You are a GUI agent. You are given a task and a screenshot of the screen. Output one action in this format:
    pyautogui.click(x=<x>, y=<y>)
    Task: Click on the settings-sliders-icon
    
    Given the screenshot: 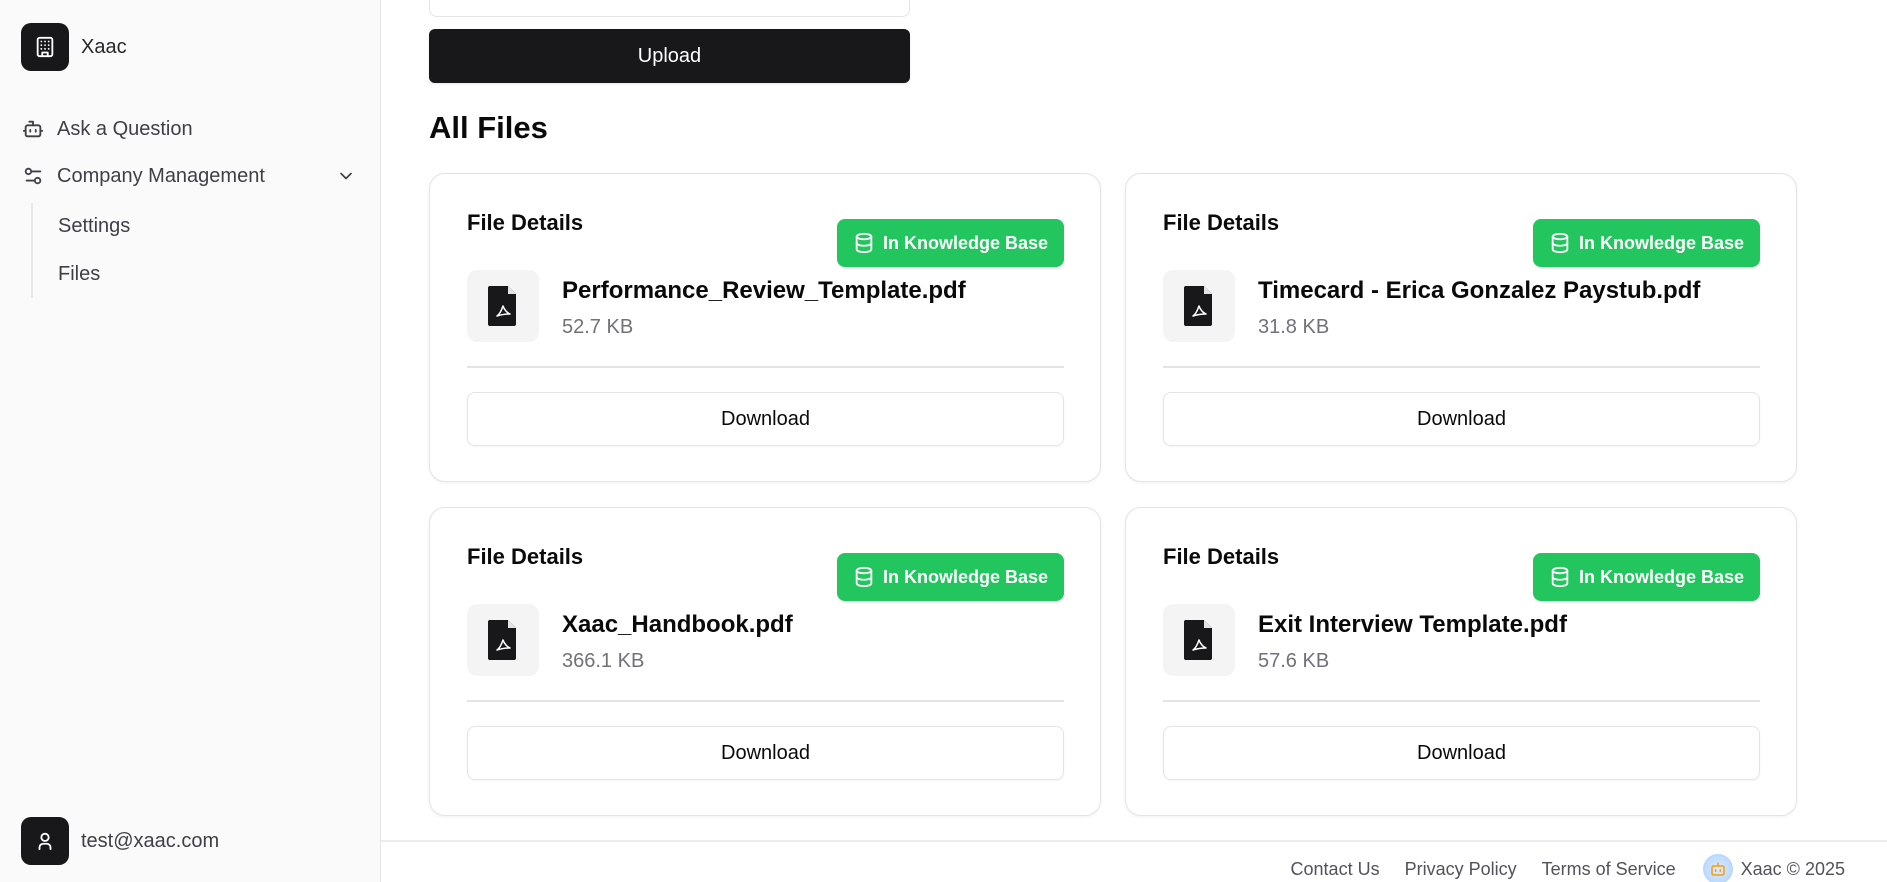 What is the action you would take?
    pyautogui.click(x=33, y=176)
    